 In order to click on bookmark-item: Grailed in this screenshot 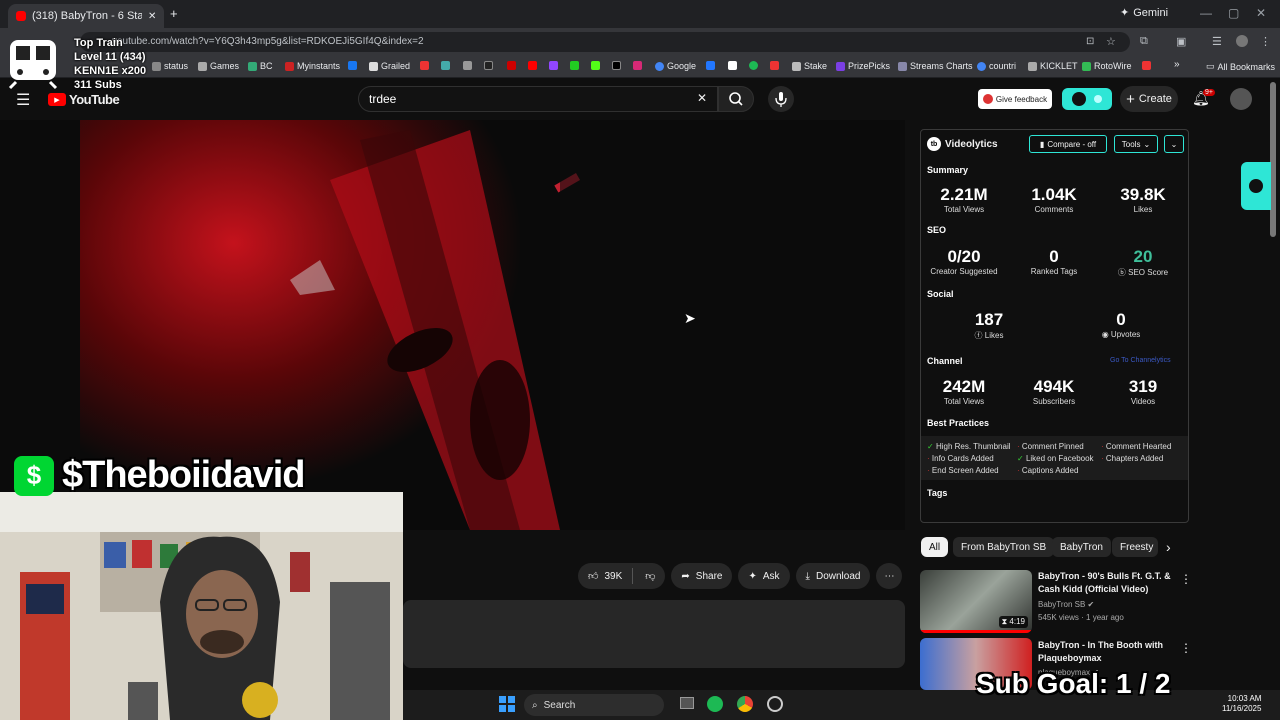, I will do `click(389, 66)`.